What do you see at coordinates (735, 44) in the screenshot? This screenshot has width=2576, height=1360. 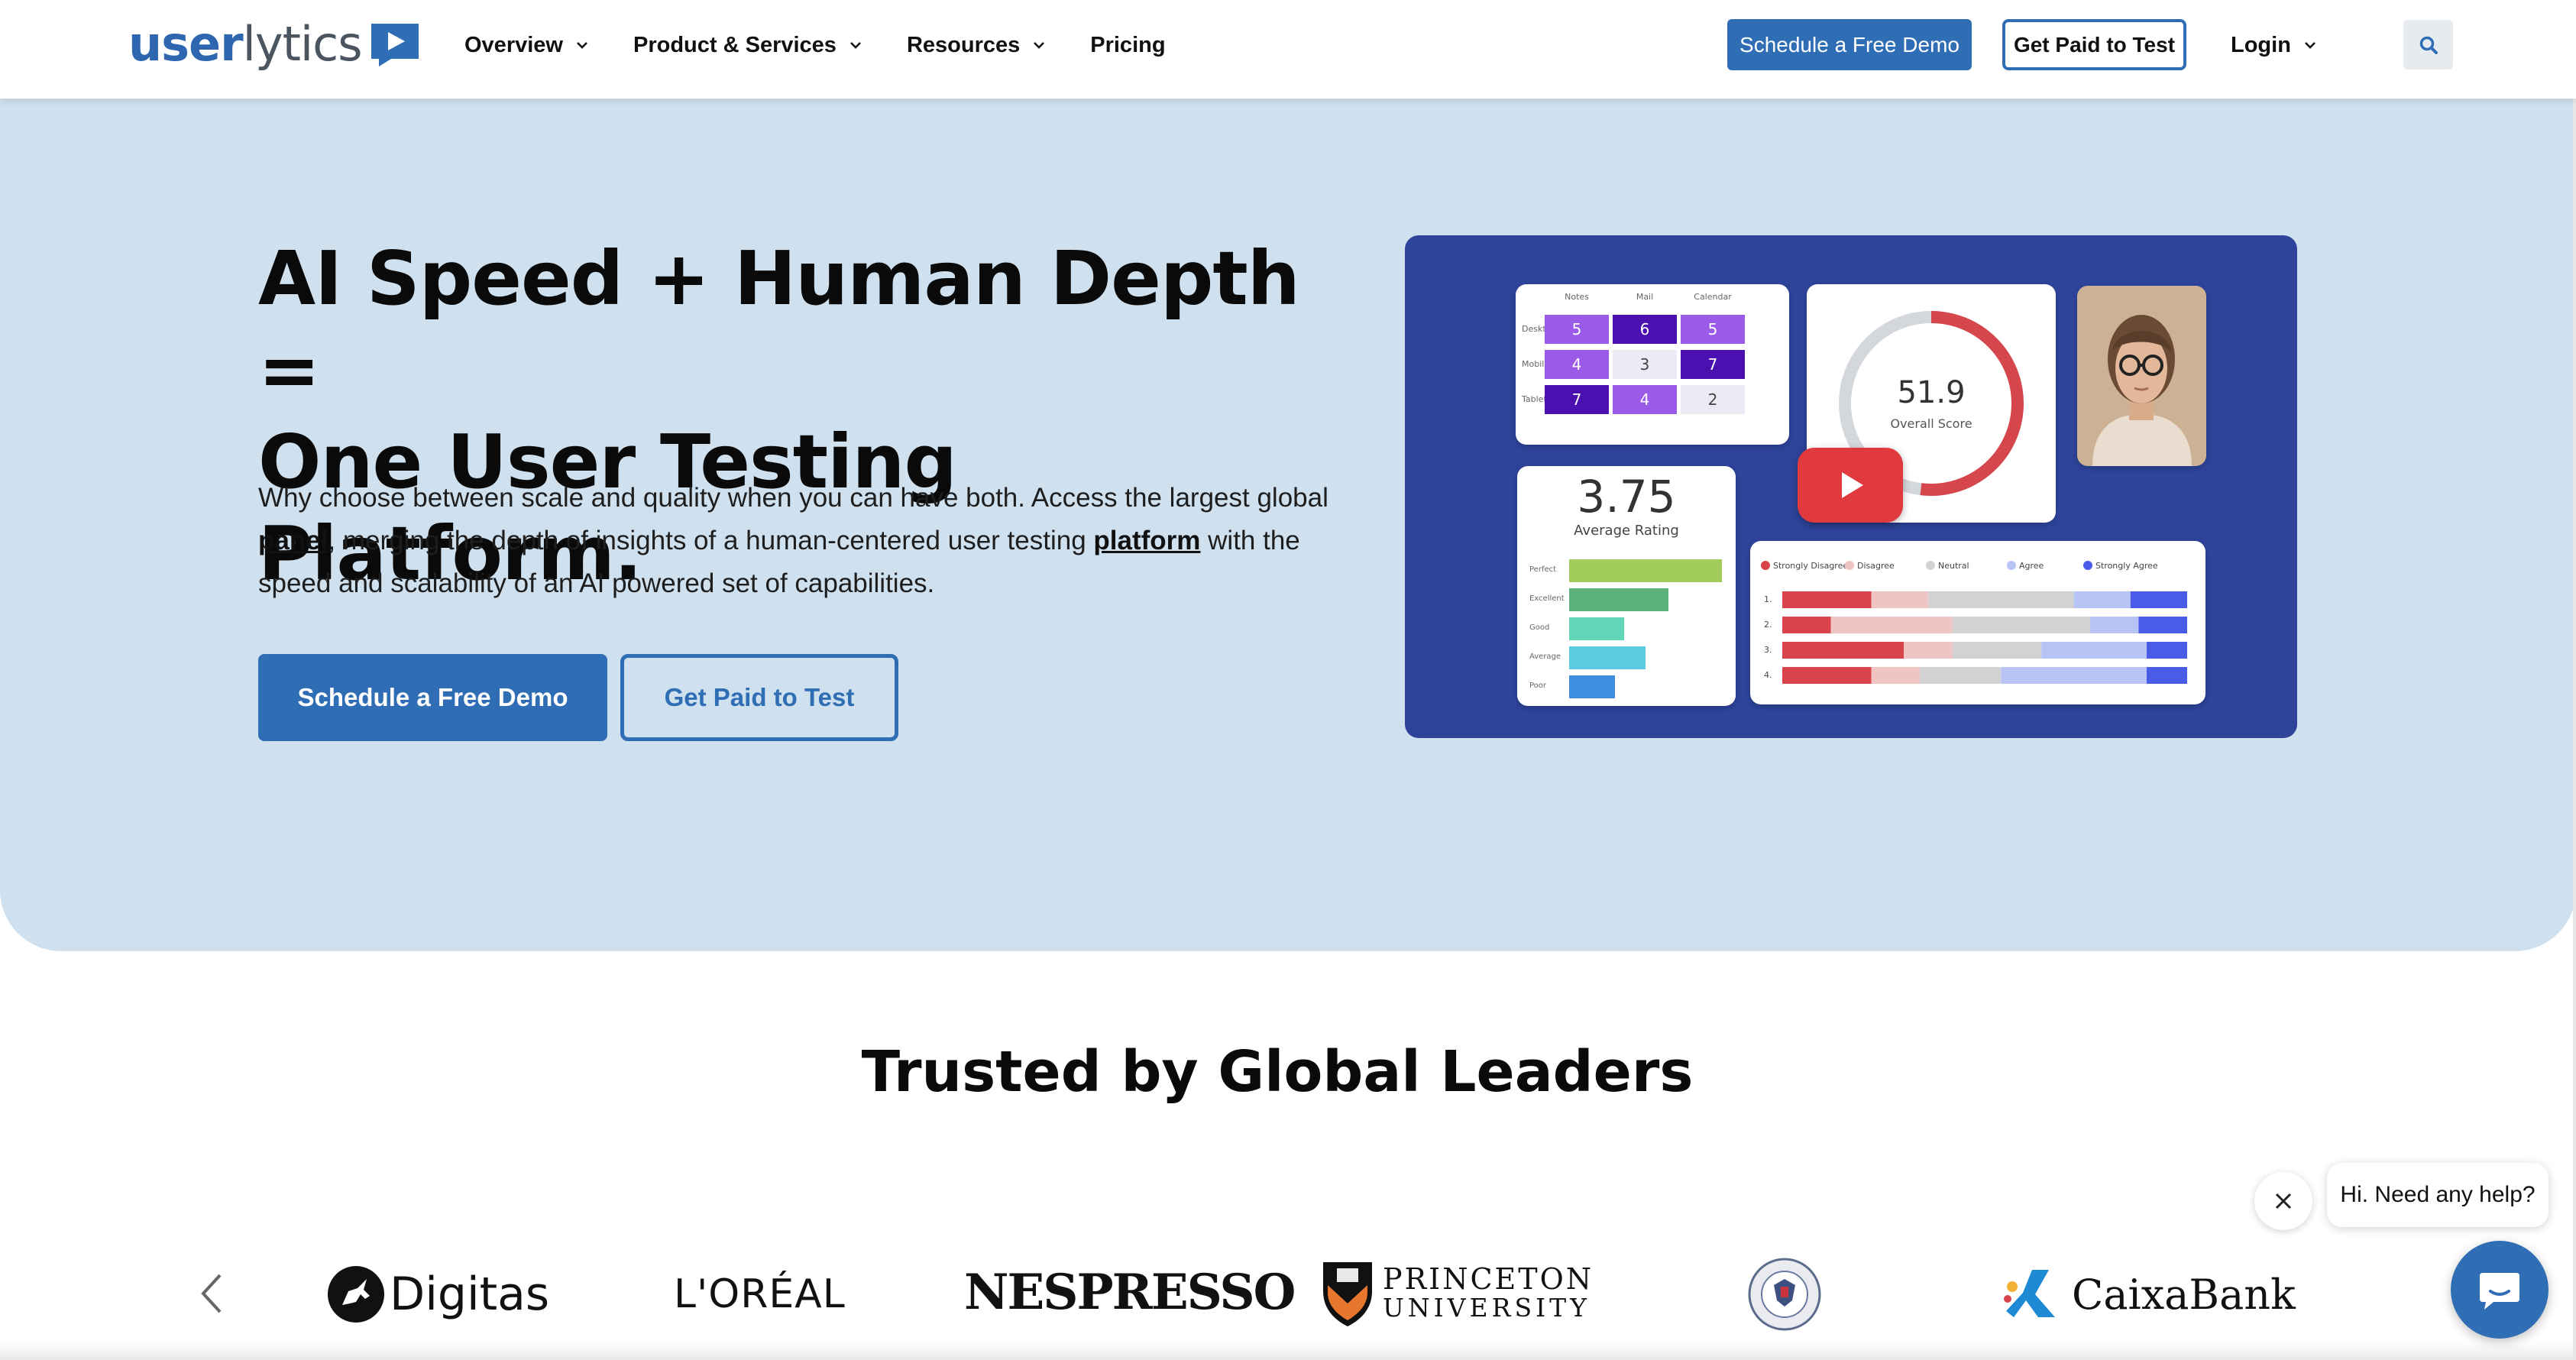 I see `nav-product-services-label: Product & Services` at bounding box center [735, 44].